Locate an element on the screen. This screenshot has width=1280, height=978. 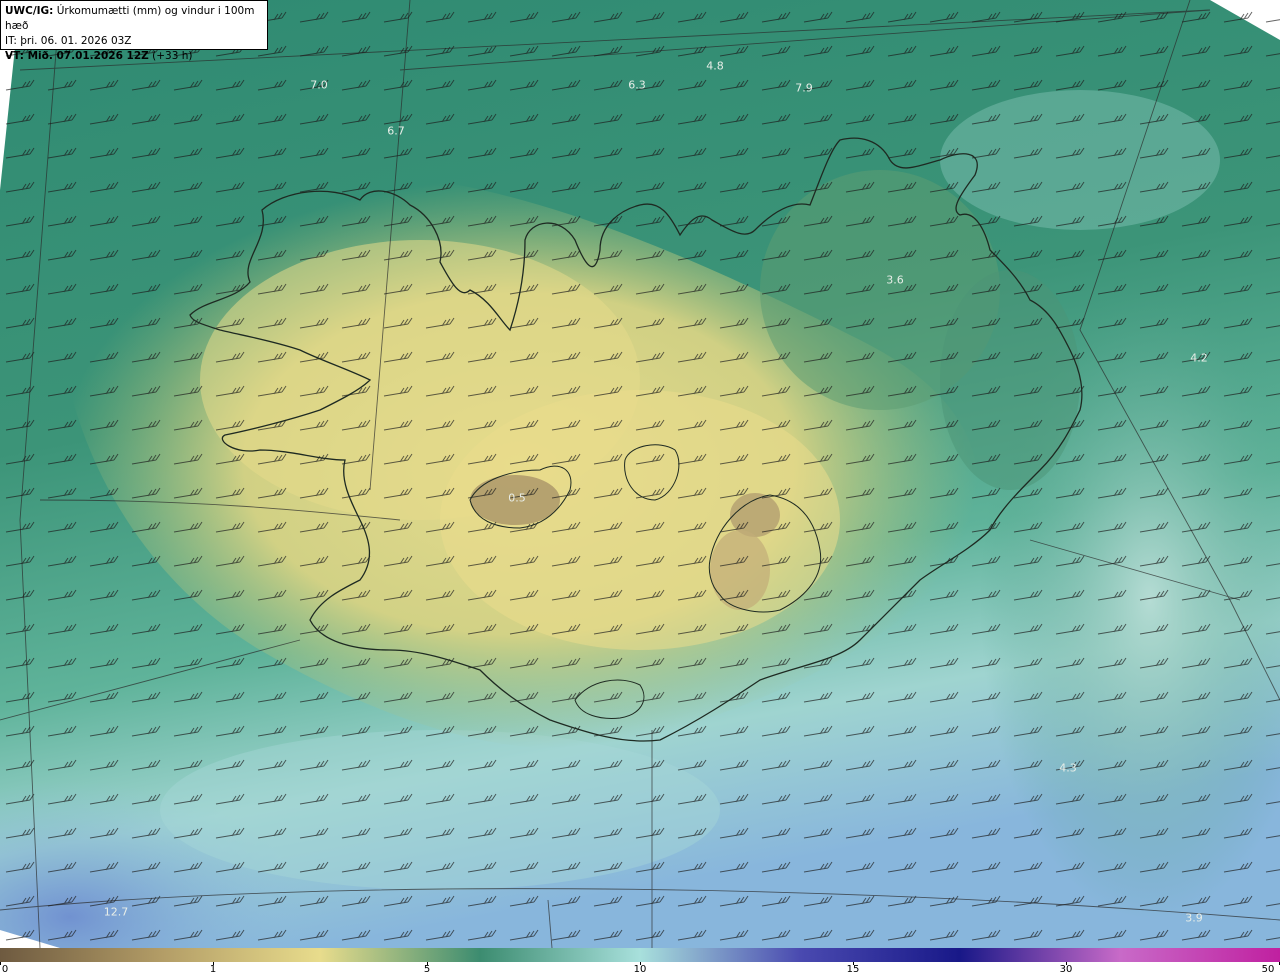
colorbar-label-15: 15 is located at coordinates (853, 969).